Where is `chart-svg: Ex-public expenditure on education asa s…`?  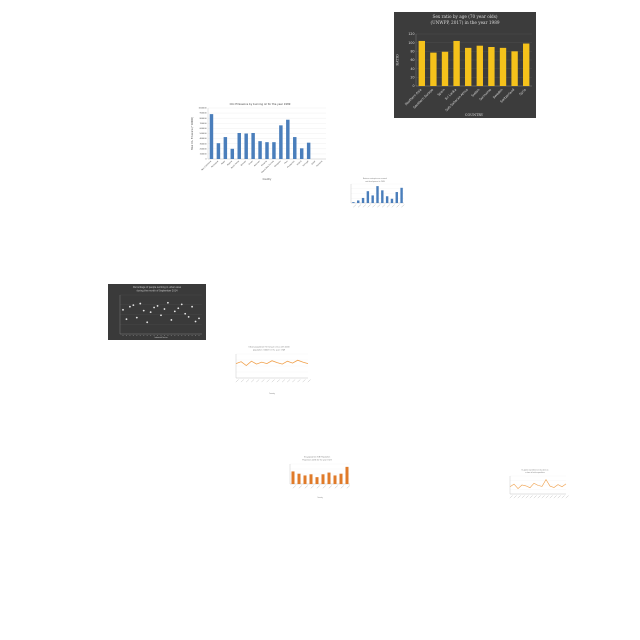 chart-svg: Ex-public expenditure on education asa s… is located at coordinates (535, 489).